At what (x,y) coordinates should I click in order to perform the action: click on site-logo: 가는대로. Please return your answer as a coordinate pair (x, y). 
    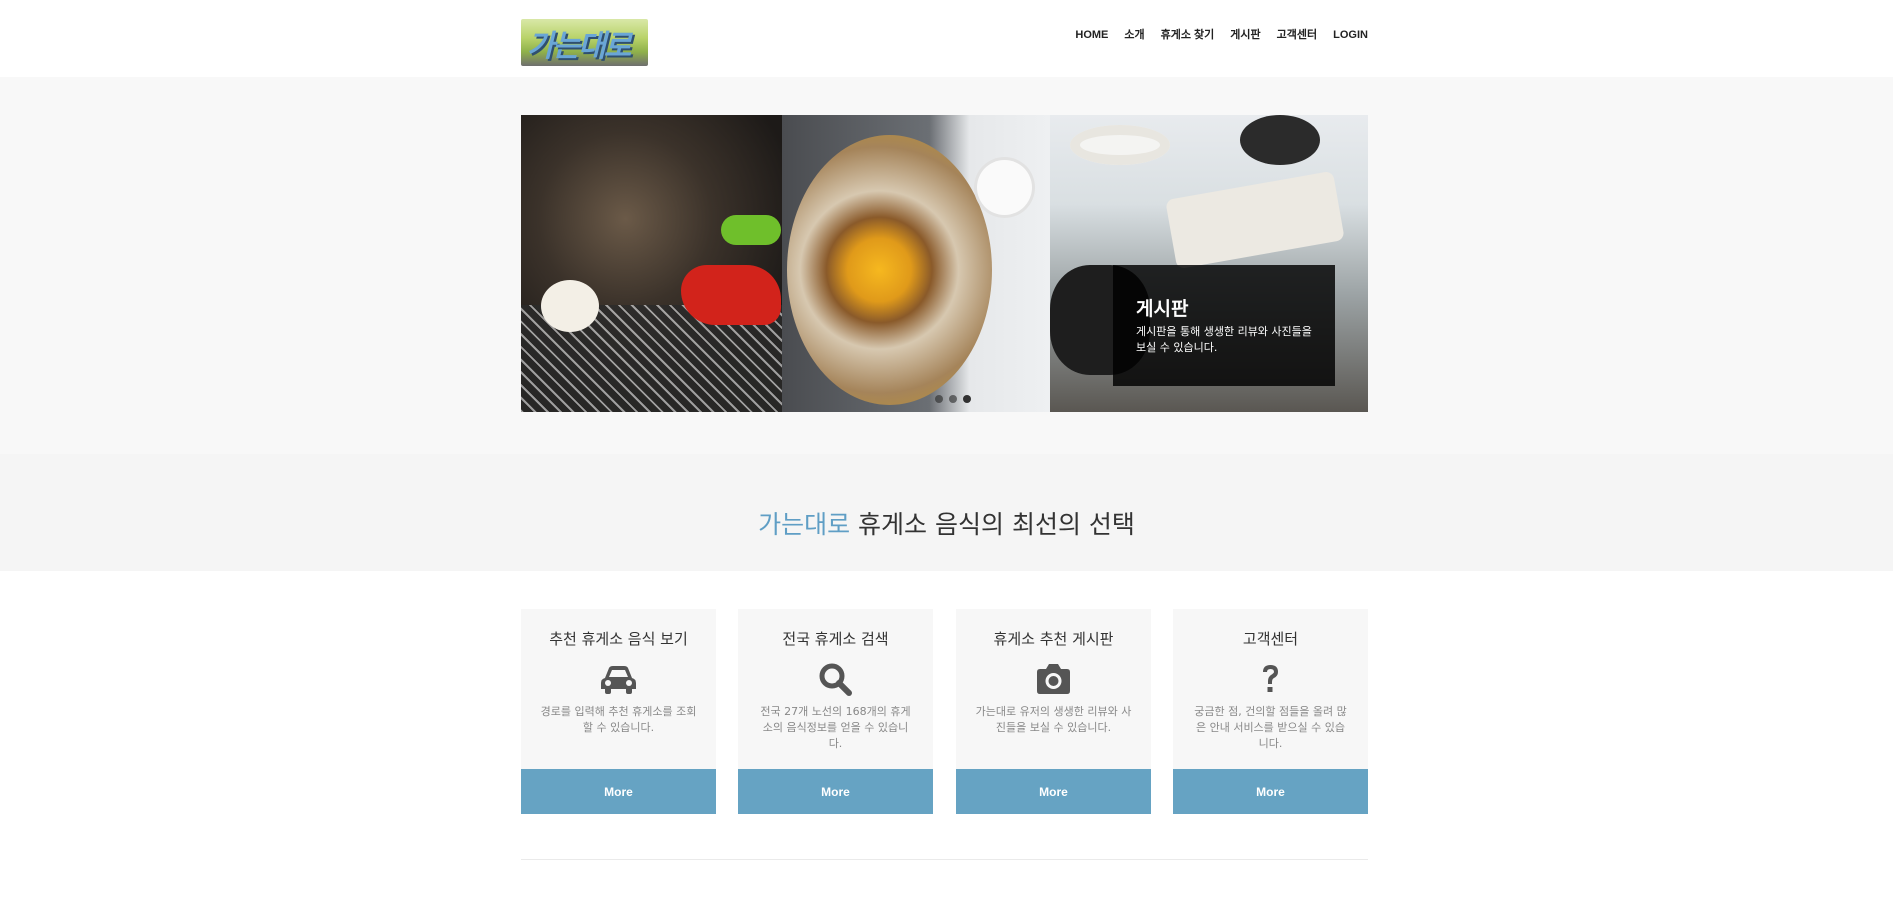
    Looking at the image, I should click on (584, 42).